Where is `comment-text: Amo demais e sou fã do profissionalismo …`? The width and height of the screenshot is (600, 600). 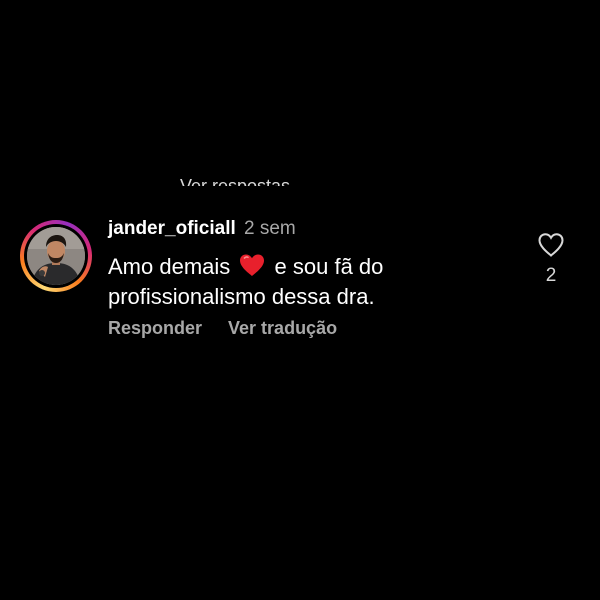
comment-text: Amo demais e sou fã do profissionalismo … is located at coordinates (308, 282).